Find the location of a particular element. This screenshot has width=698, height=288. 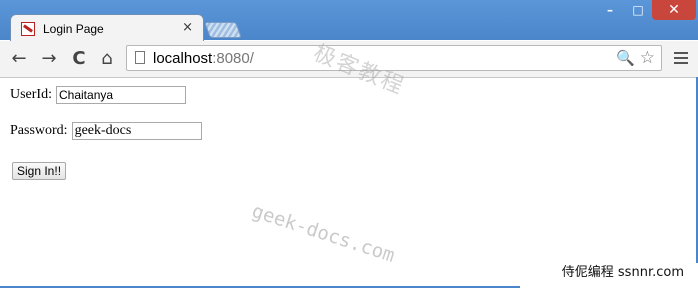

url-port-path: :8080/ is located at coordinates (233, 58).